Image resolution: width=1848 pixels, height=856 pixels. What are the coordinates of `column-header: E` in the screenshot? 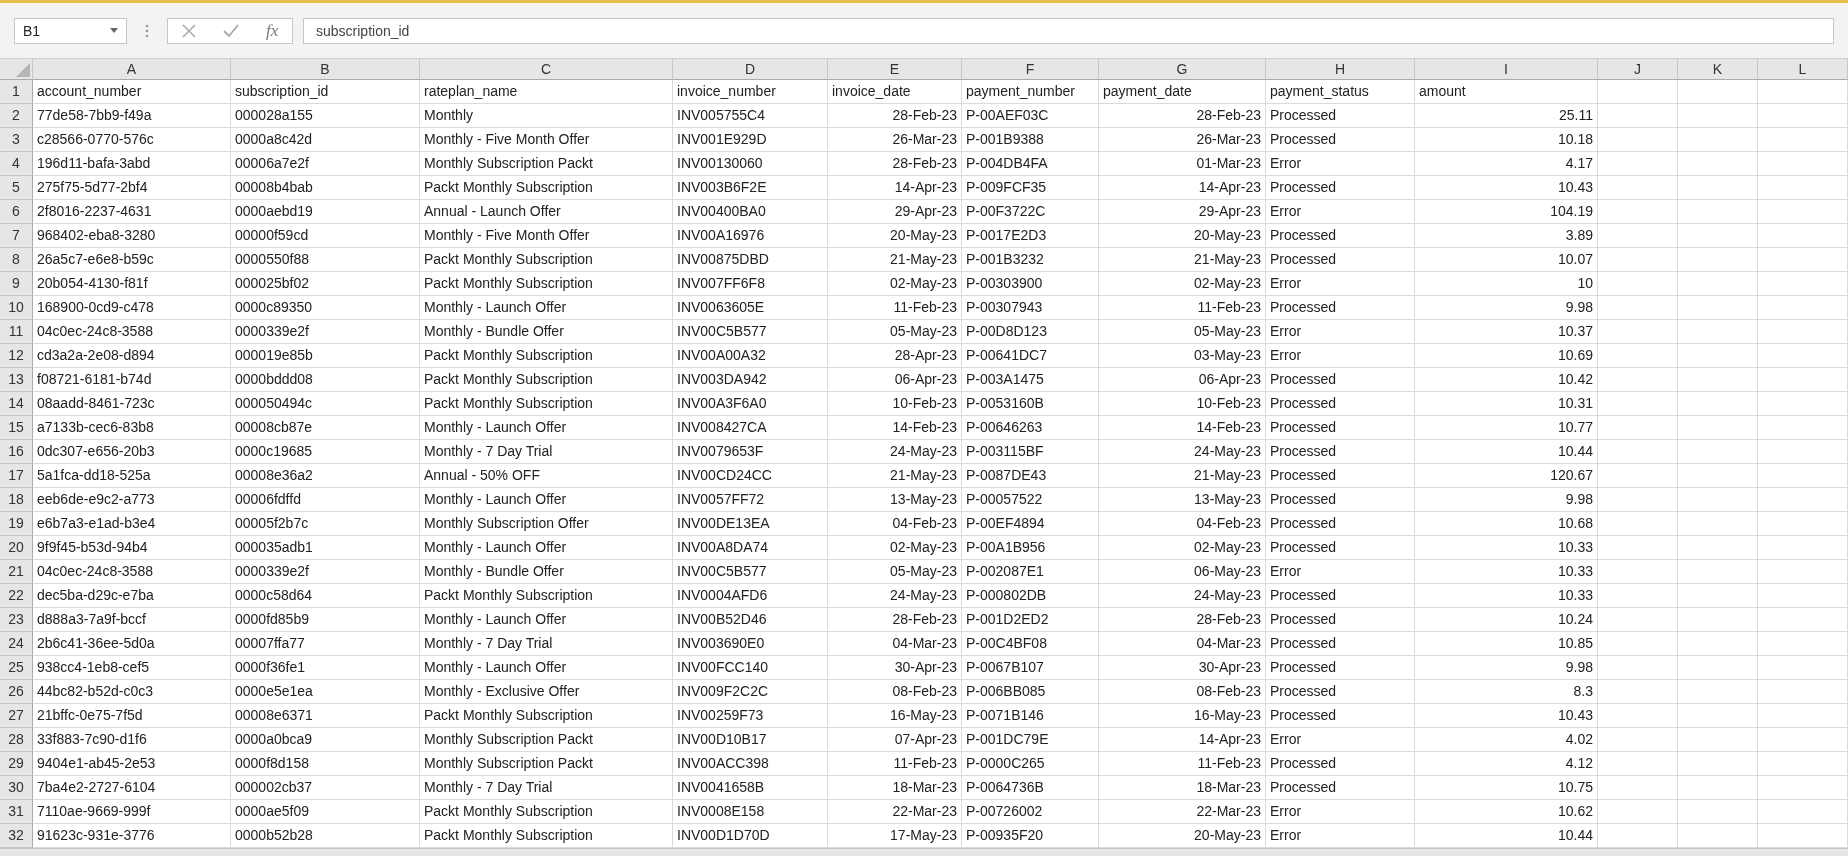 It's located at (895, 69).